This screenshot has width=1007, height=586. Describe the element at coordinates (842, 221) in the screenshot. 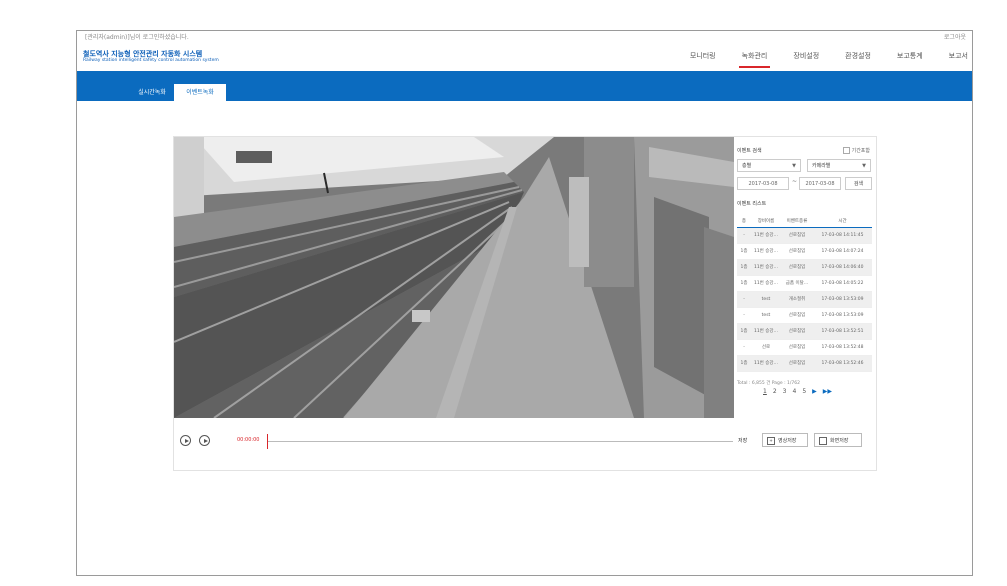

I see `col-time: 시간` at that location.